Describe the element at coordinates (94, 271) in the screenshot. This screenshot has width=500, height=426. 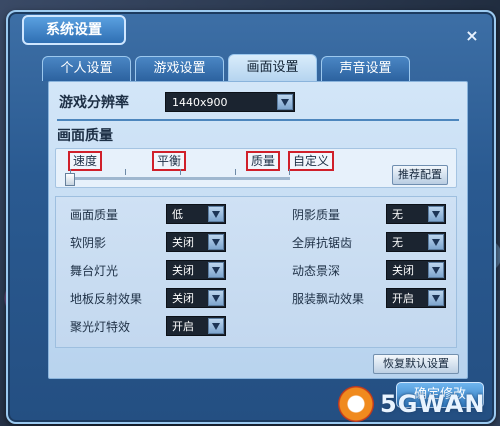
I see `option-label: 舞台灯光` at that location.